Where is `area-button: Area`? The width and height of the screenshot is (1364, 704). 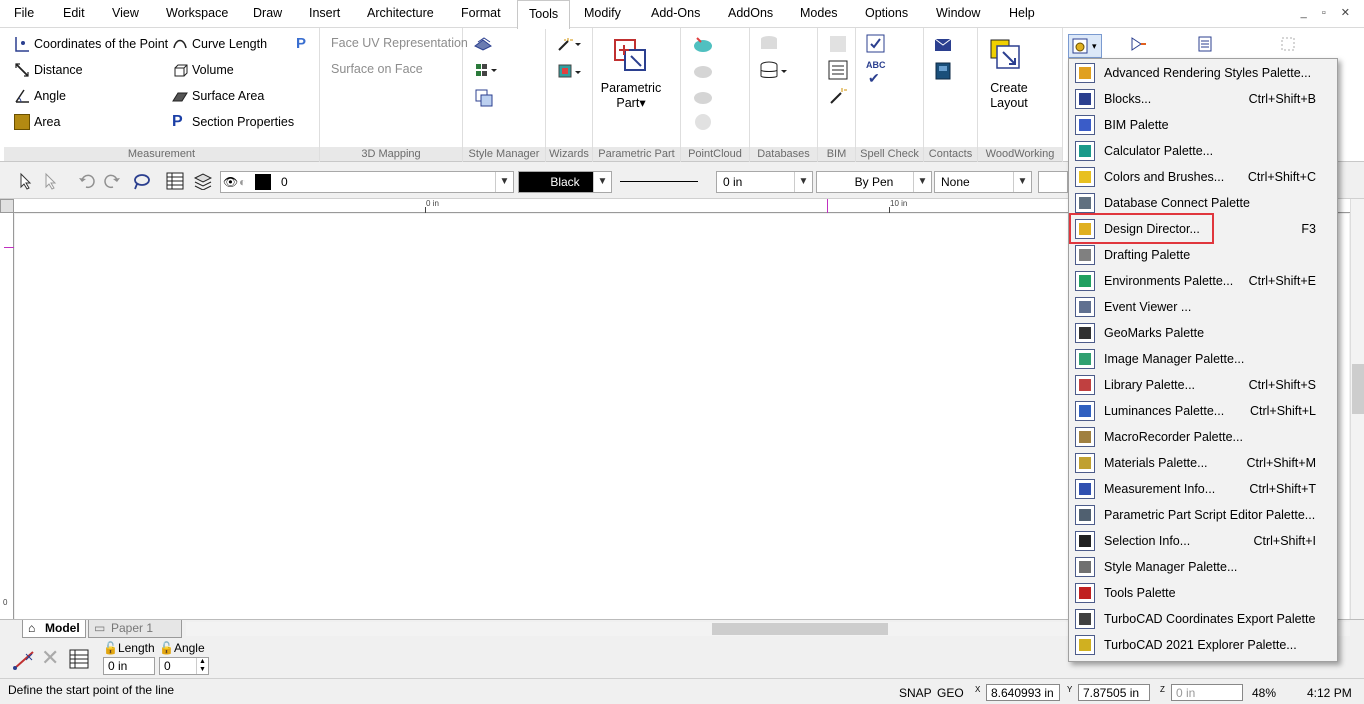 area-button: Area is located at coordinates (37, 122).